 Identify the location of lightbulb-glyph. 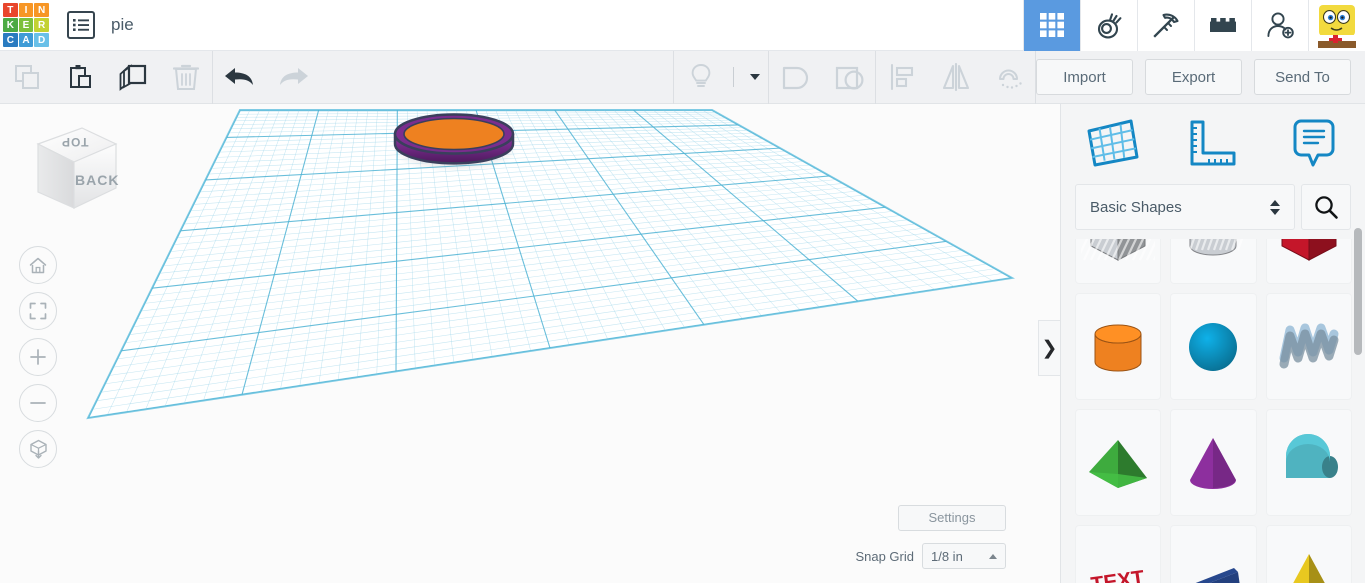
(700, 75).